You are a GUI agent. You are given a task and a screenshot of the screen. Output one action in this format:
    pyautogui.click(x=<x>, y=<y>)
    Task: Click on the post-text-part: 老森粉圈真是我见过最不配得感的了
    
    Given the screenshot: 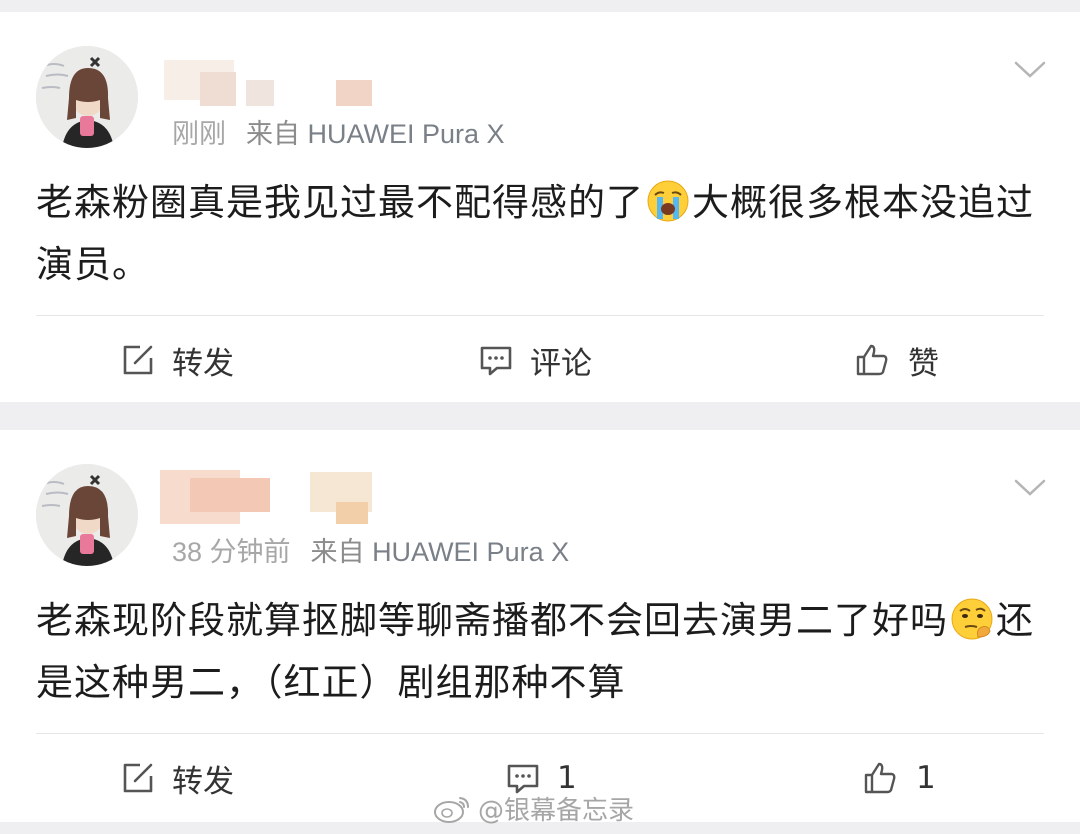 What is the action you would take?
    pyautogui.click(x=340, y=202)
    